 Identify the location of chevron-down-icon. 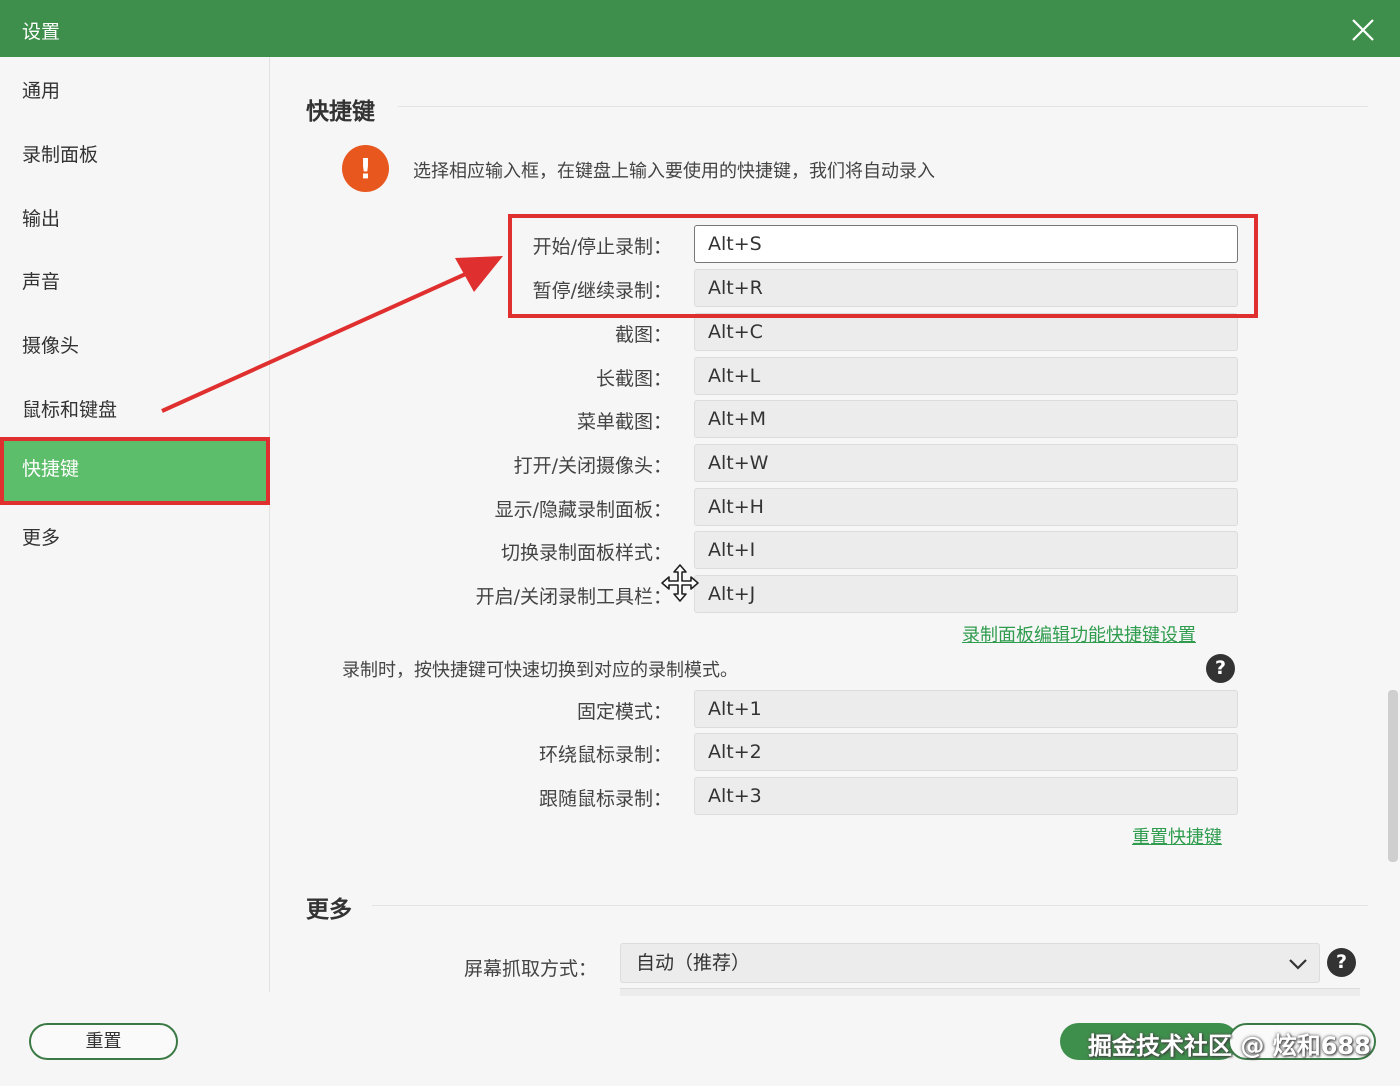
(1298, 964).